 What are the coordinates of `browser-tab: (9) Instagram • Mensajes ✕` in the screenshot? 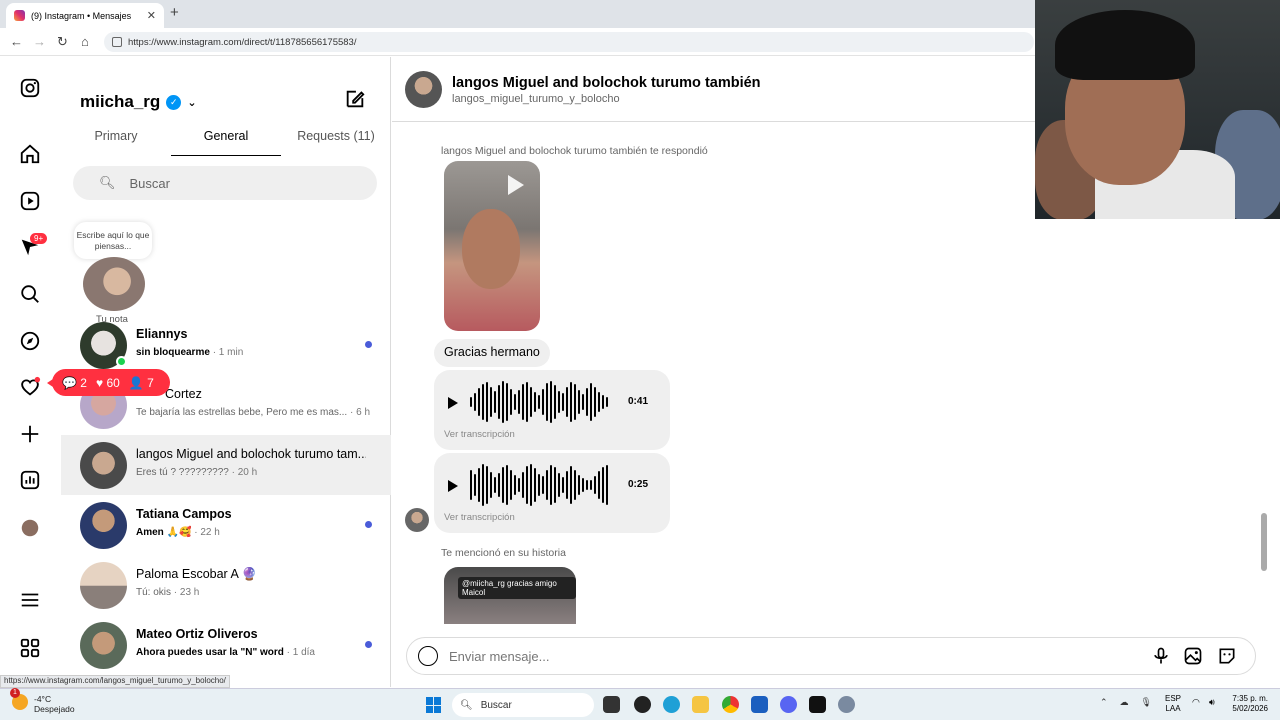 It's located at (85, 15).